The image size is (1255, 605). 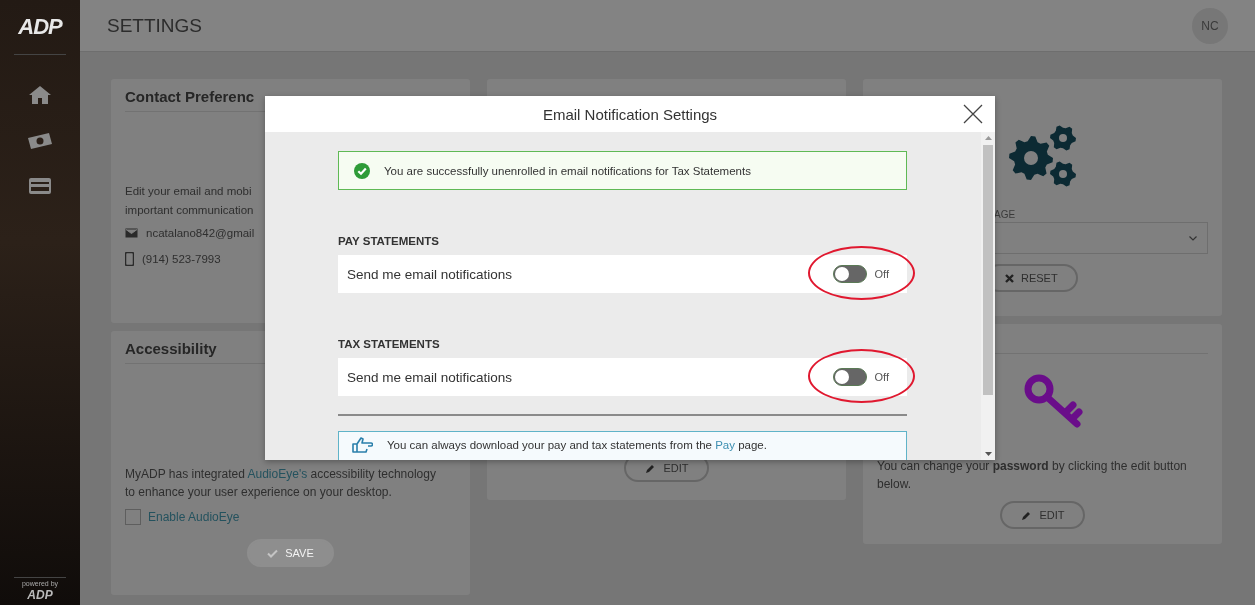 I want to click on accessibility-description: MyADP has integrated AudioEye's accessibility technology to enhance your user experience on your desktop., so click(x=281, y=483).